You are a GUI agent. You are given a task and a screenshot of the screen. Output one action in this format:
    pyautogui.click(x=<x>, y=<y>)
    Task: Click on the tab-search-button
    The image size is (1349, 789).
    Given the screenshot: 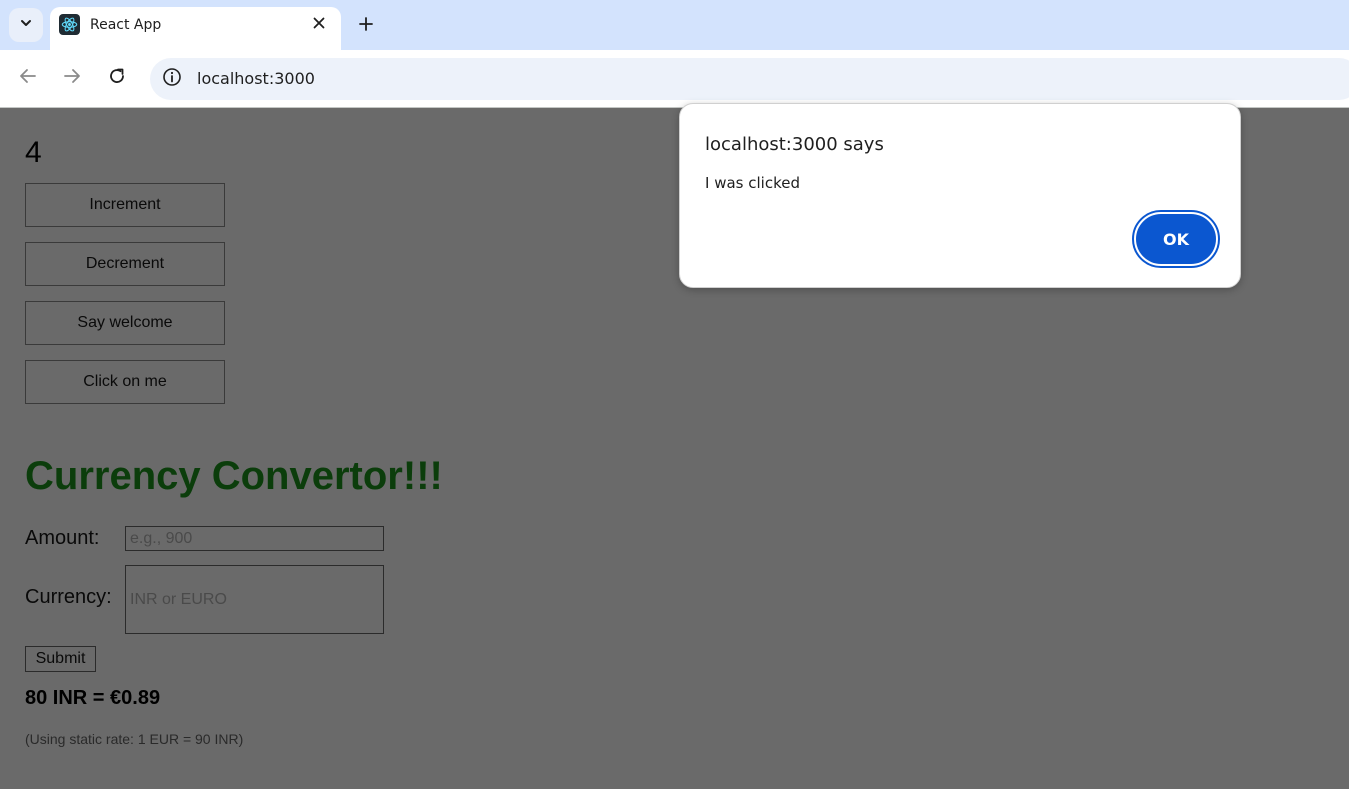 What is the action you would take?
    pyautogui.click(x=26, y=25)
    